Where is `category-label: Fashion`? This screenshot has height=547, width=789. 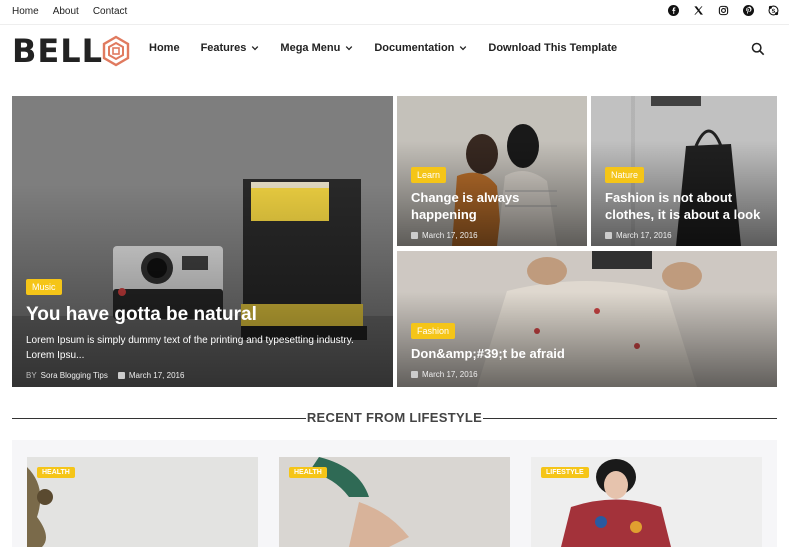
category-label: Fashion is located at coordinates (433, 331).